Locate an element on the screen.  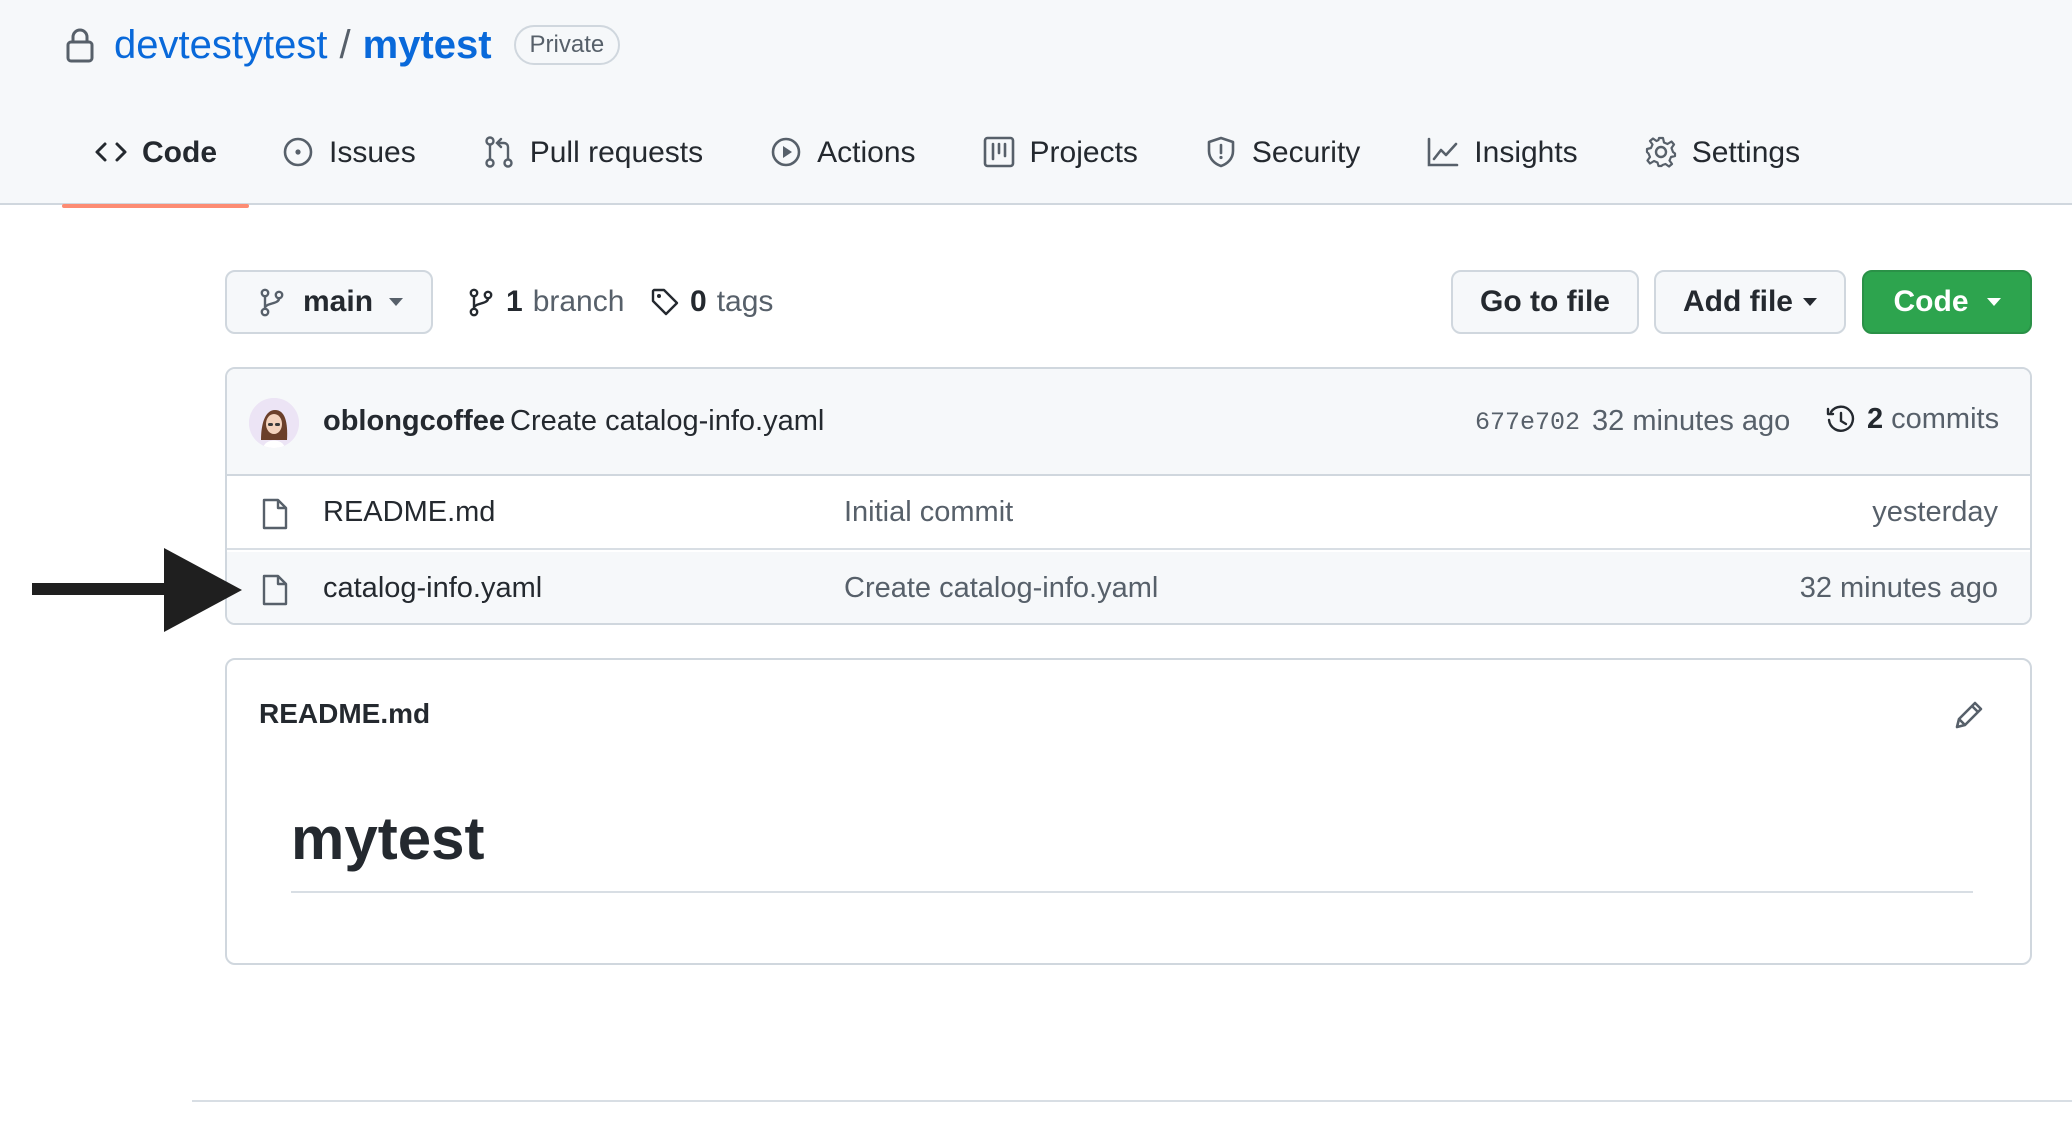
tab-label: Security is located at coordinates (1306, 152).